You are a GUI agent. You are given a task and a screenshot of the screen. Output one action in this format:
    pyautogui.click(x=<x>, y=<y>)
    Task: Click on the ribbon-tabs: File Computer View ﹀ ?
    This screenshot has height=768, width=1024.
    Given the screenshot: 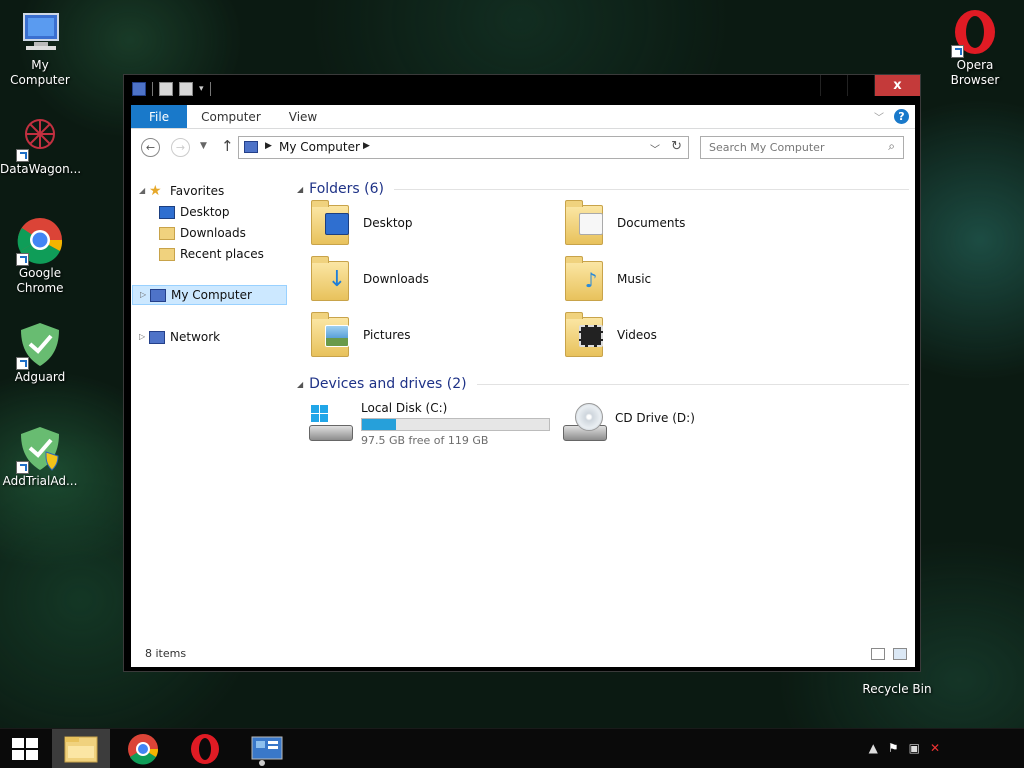 What is the action you would take?
    pyautogui.click(x=523, y=117)
    